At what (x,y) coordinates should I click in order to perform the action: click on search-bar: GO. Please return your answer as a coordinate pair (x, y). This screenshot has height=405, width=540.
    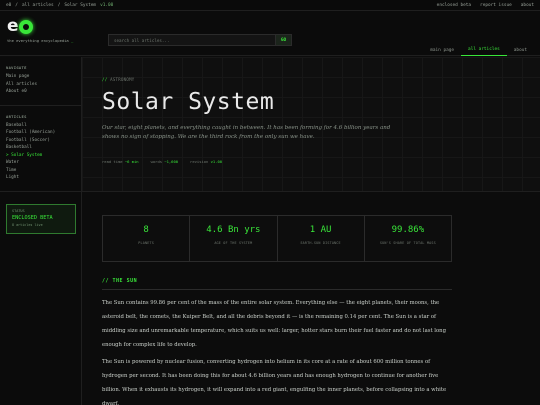
    Looking at the image, I should click on (200, 40).